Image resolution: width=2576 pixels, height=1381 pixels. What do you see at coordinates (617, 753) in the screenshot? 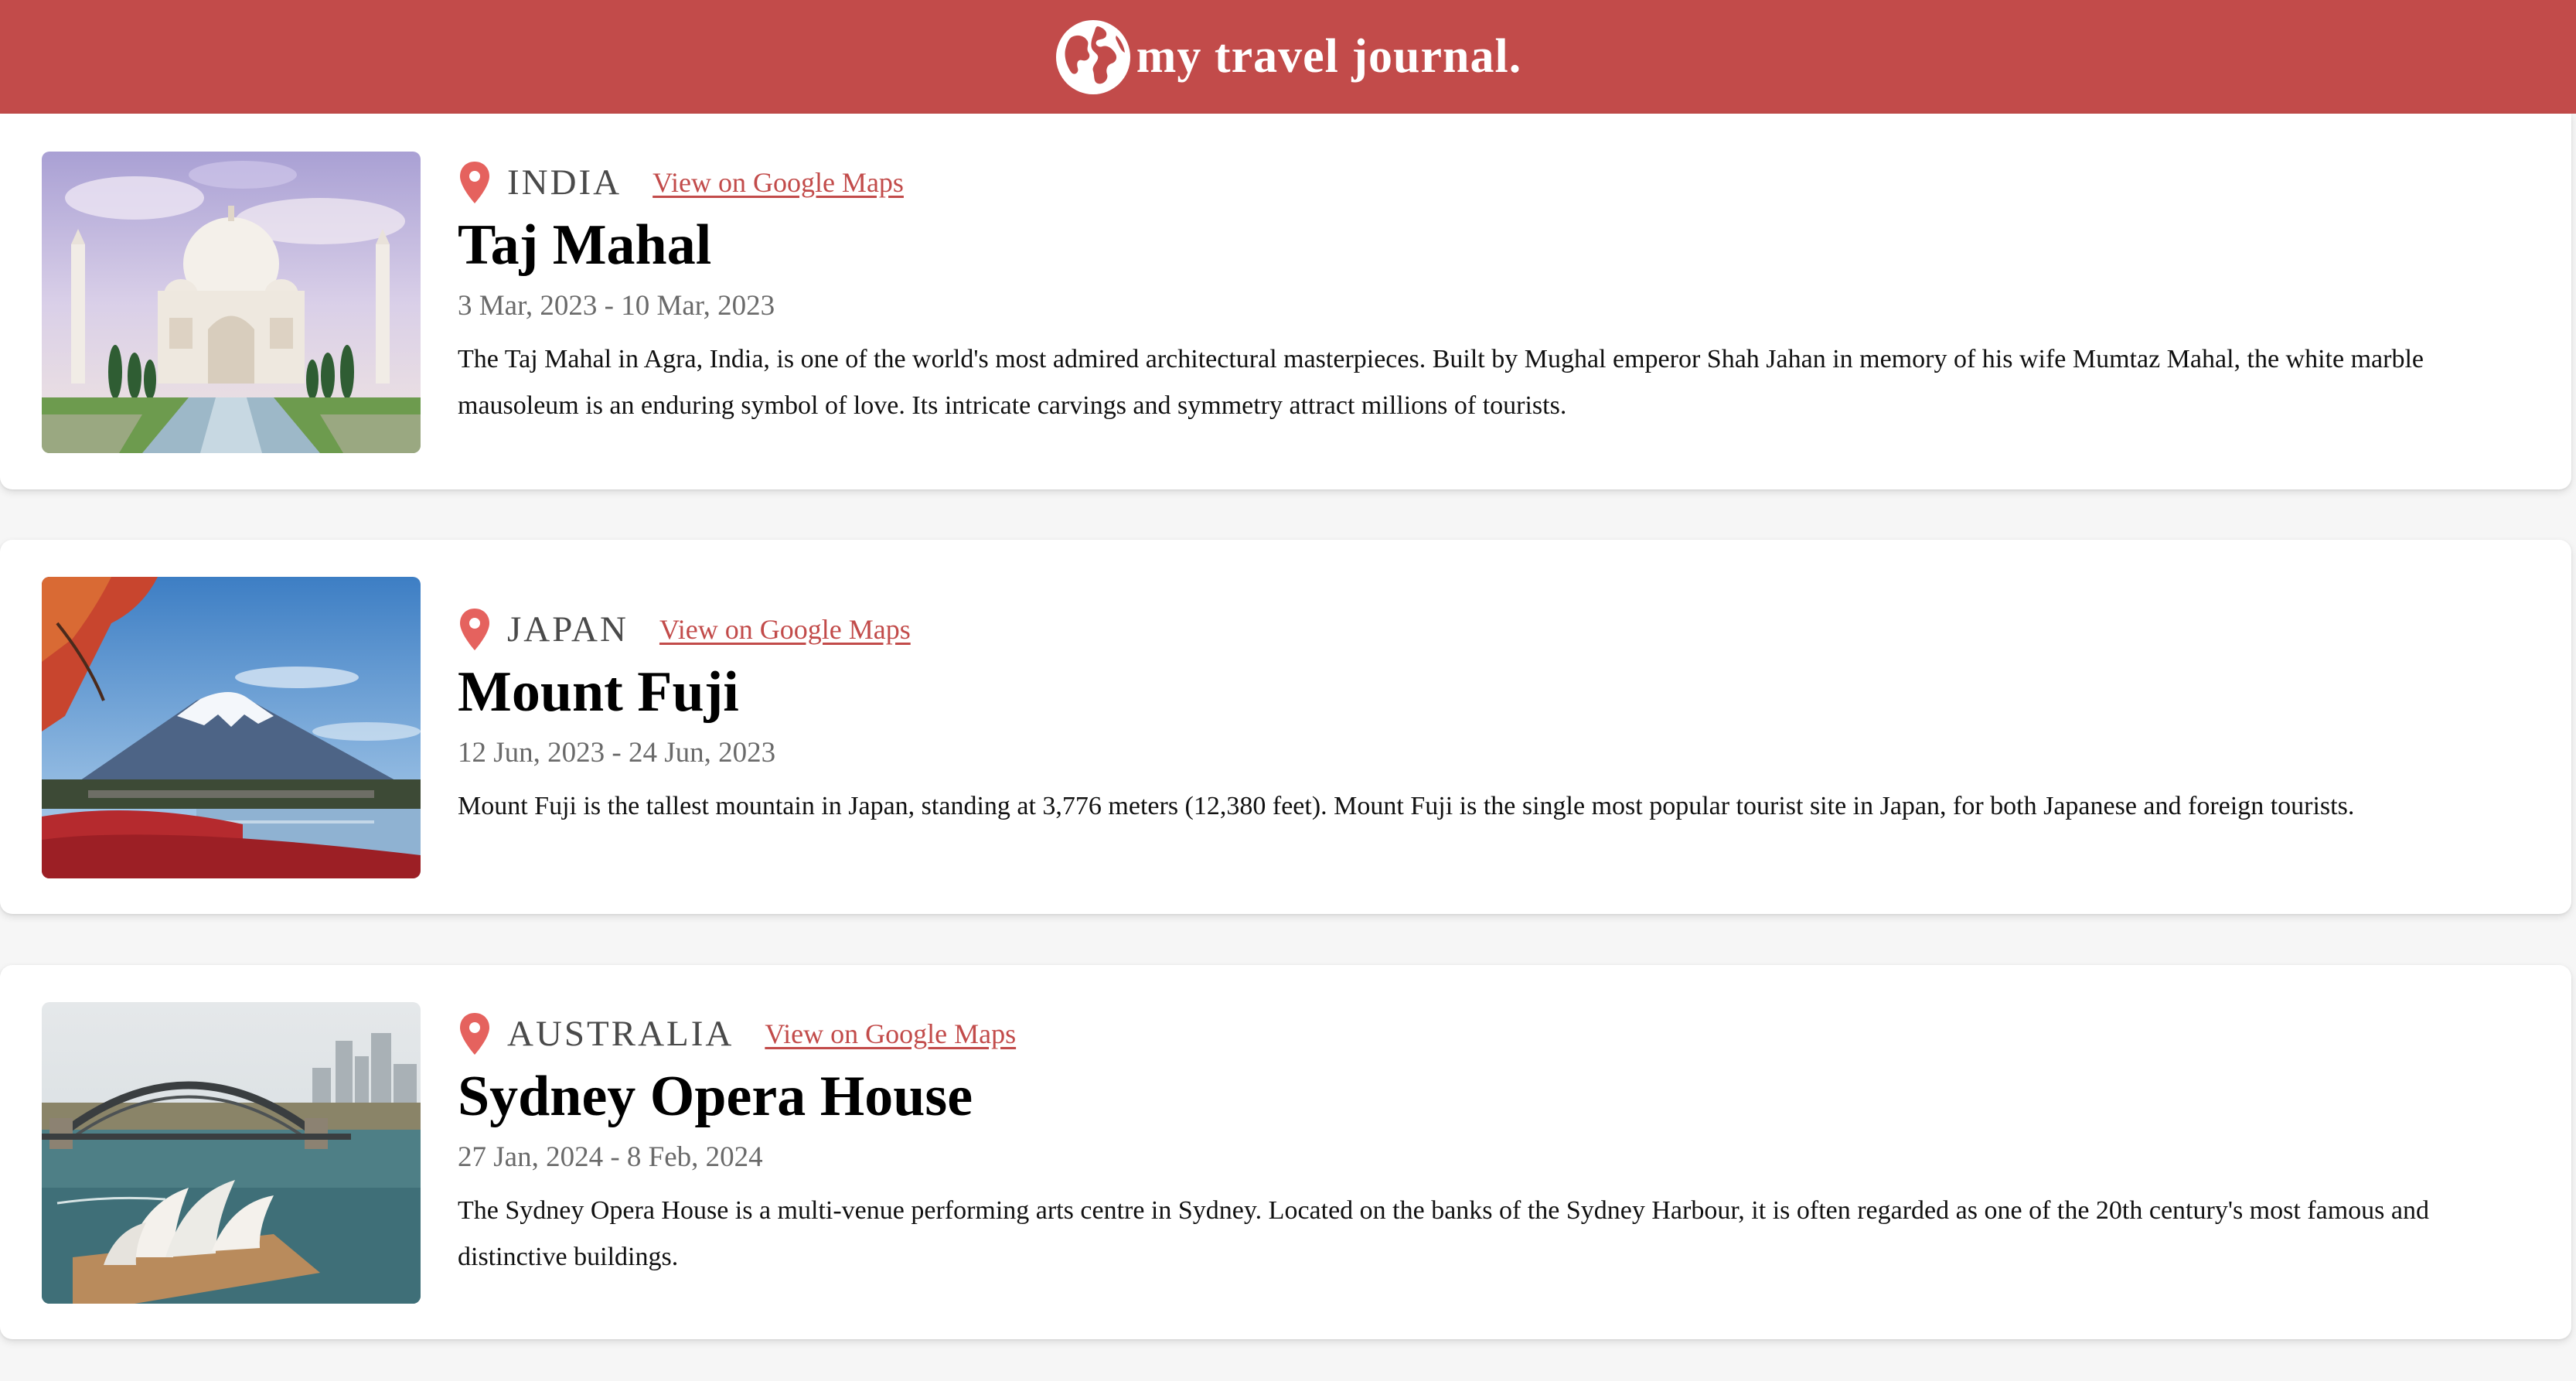
I see `trip-dates: 12 Jun, 2023 - 24 Jun, 2023` at bounding box center [617, 753].